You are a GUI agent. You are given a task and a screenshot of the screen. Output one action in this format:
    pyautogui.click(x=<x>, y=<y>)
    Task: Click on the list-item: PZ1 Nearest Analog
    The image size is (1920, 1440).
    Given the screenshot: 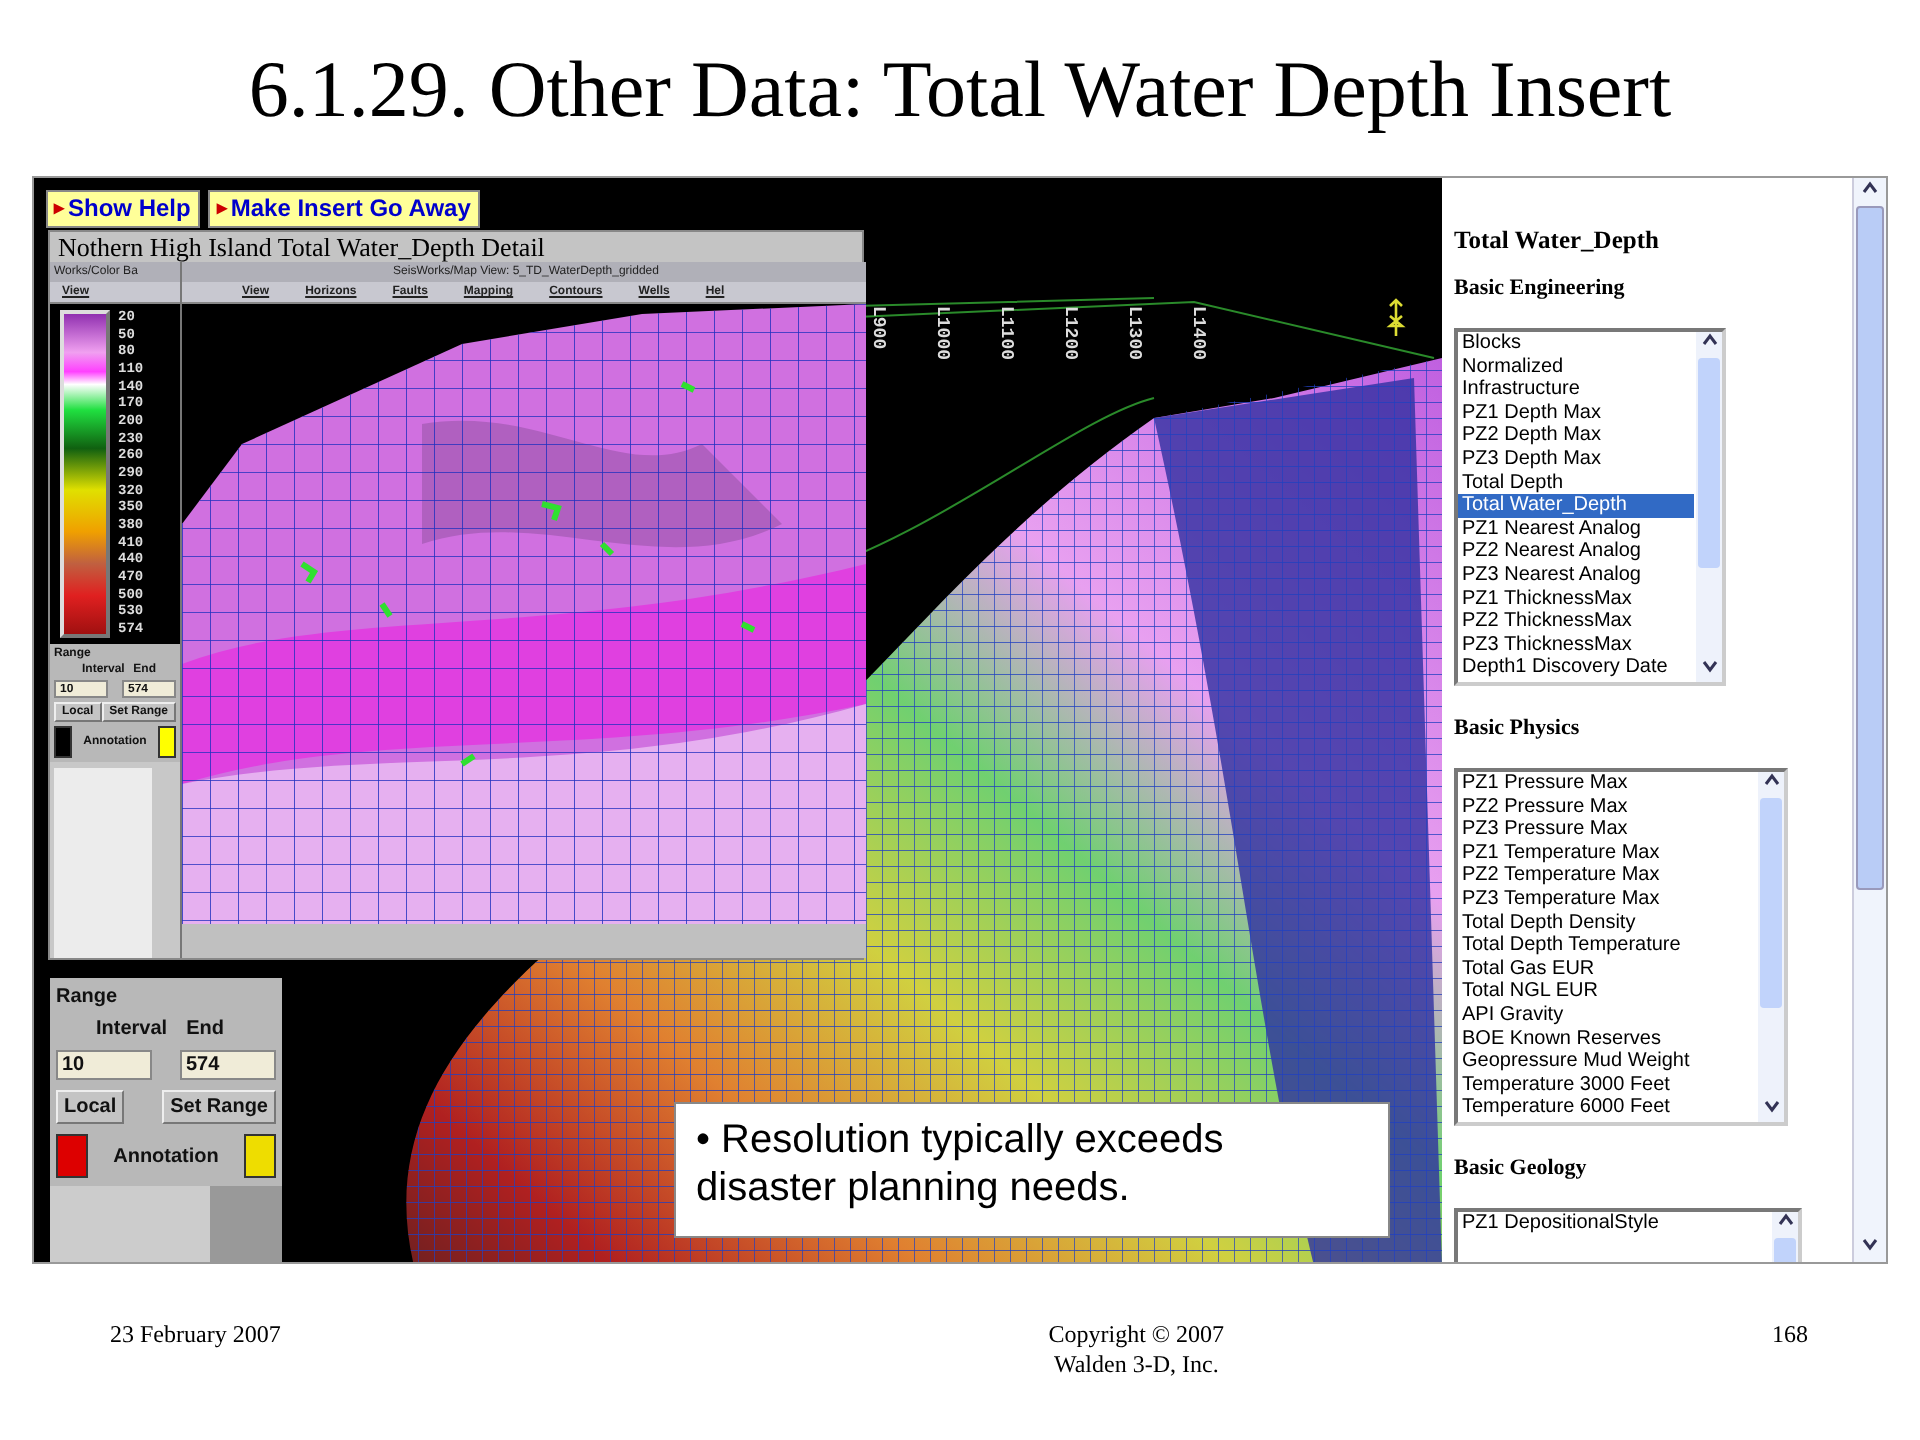 What is the action you would take?
    pyautogui.click(x=1576, y=529)
    